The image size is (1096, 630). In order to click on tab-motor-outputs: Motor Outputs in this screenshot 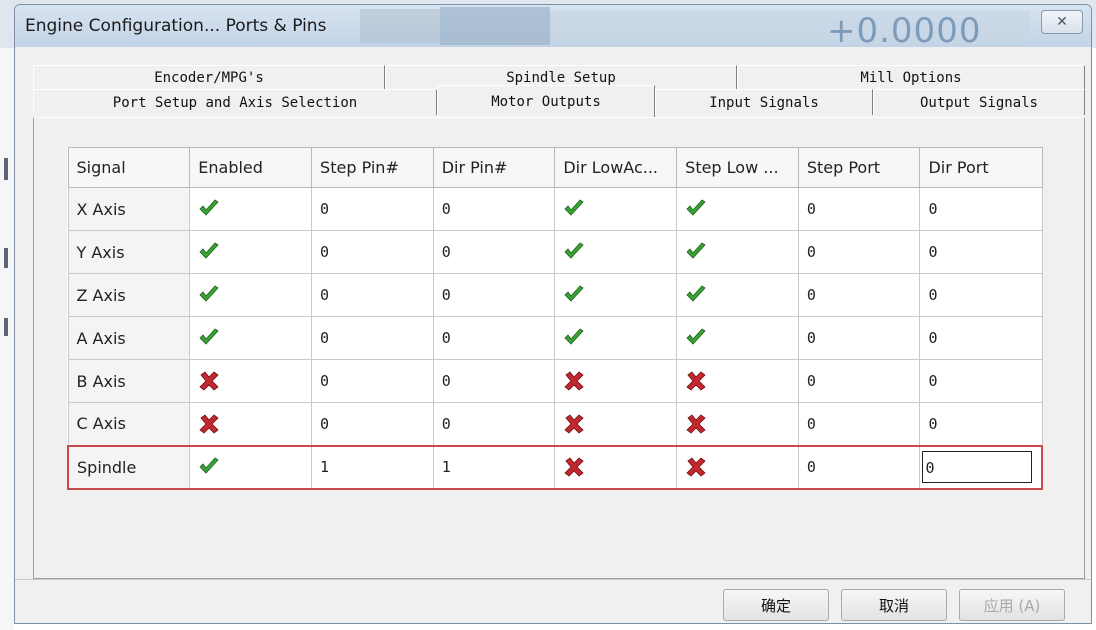, I will do `click(546, 101)`.